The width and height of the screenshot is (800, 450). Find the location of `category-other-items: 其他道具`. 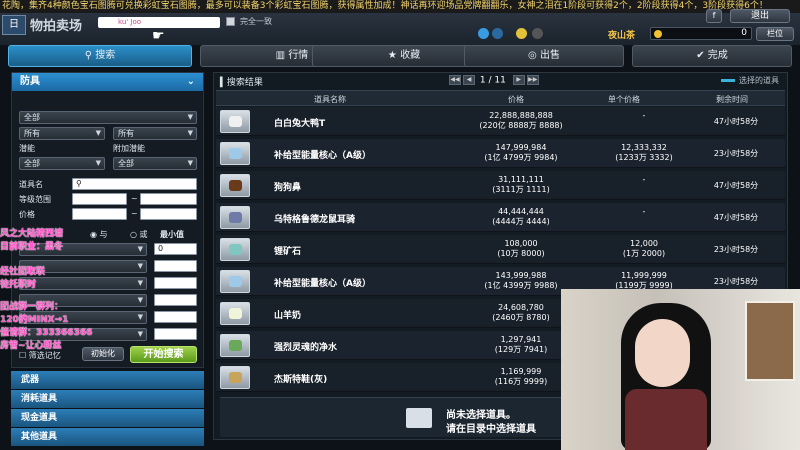

category-other-items: 其他道具 is located at coordinates (107, 437).